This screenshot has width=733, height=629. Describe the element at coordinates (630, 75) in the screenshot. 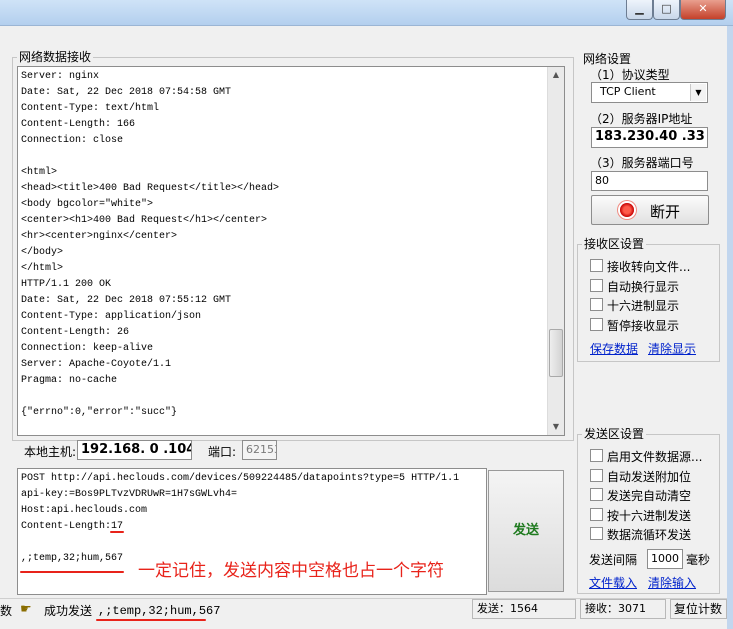

I see `protocol-label: （1）协议类型` at that location.